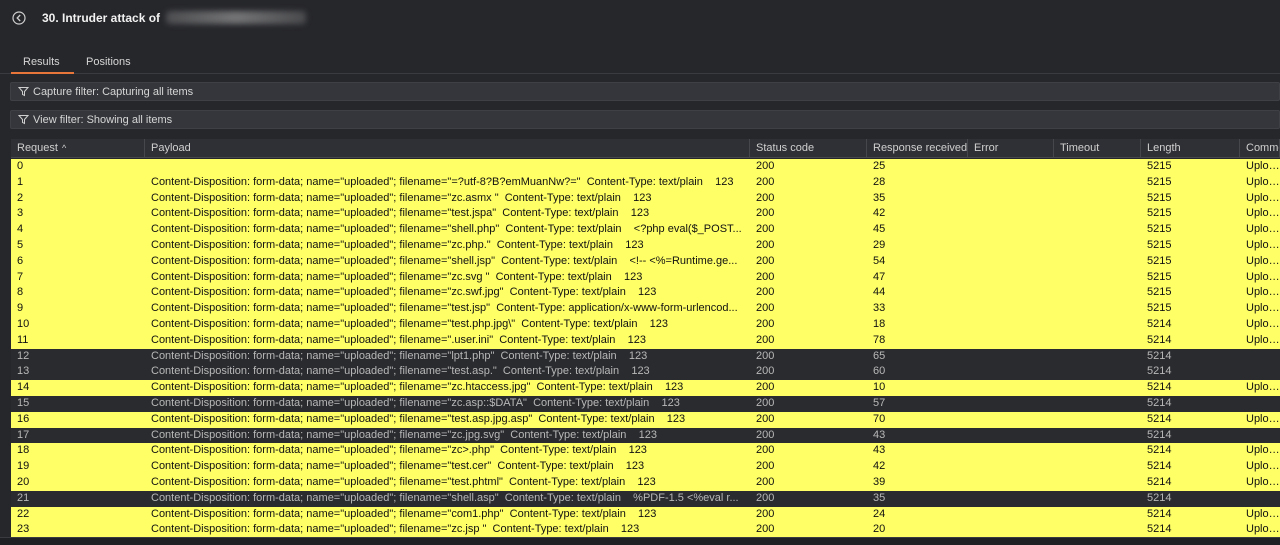 The width and height of the screenshot is (1280, 545). Describe the element at coordinates (174, 18) in the screenshot. I see `window-title: 30. Intruder attack of` at that location.